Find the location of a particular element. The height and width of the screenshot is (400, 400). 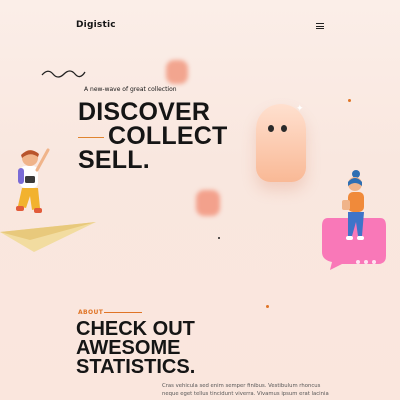

hamburger-menu-icon is located at coordinates (320, 26).